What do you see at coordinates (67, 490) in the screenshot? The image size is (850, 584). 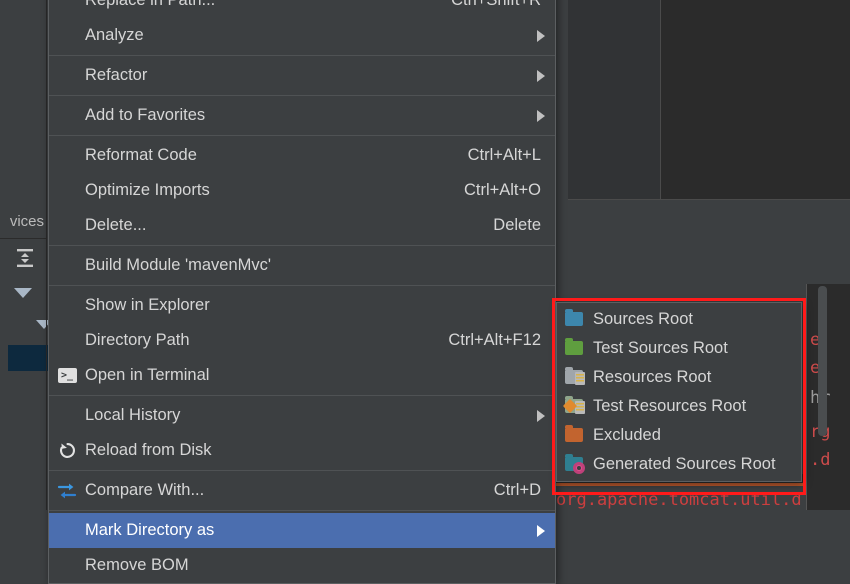 I see `compare-icon` at bounding box center [67, 490].